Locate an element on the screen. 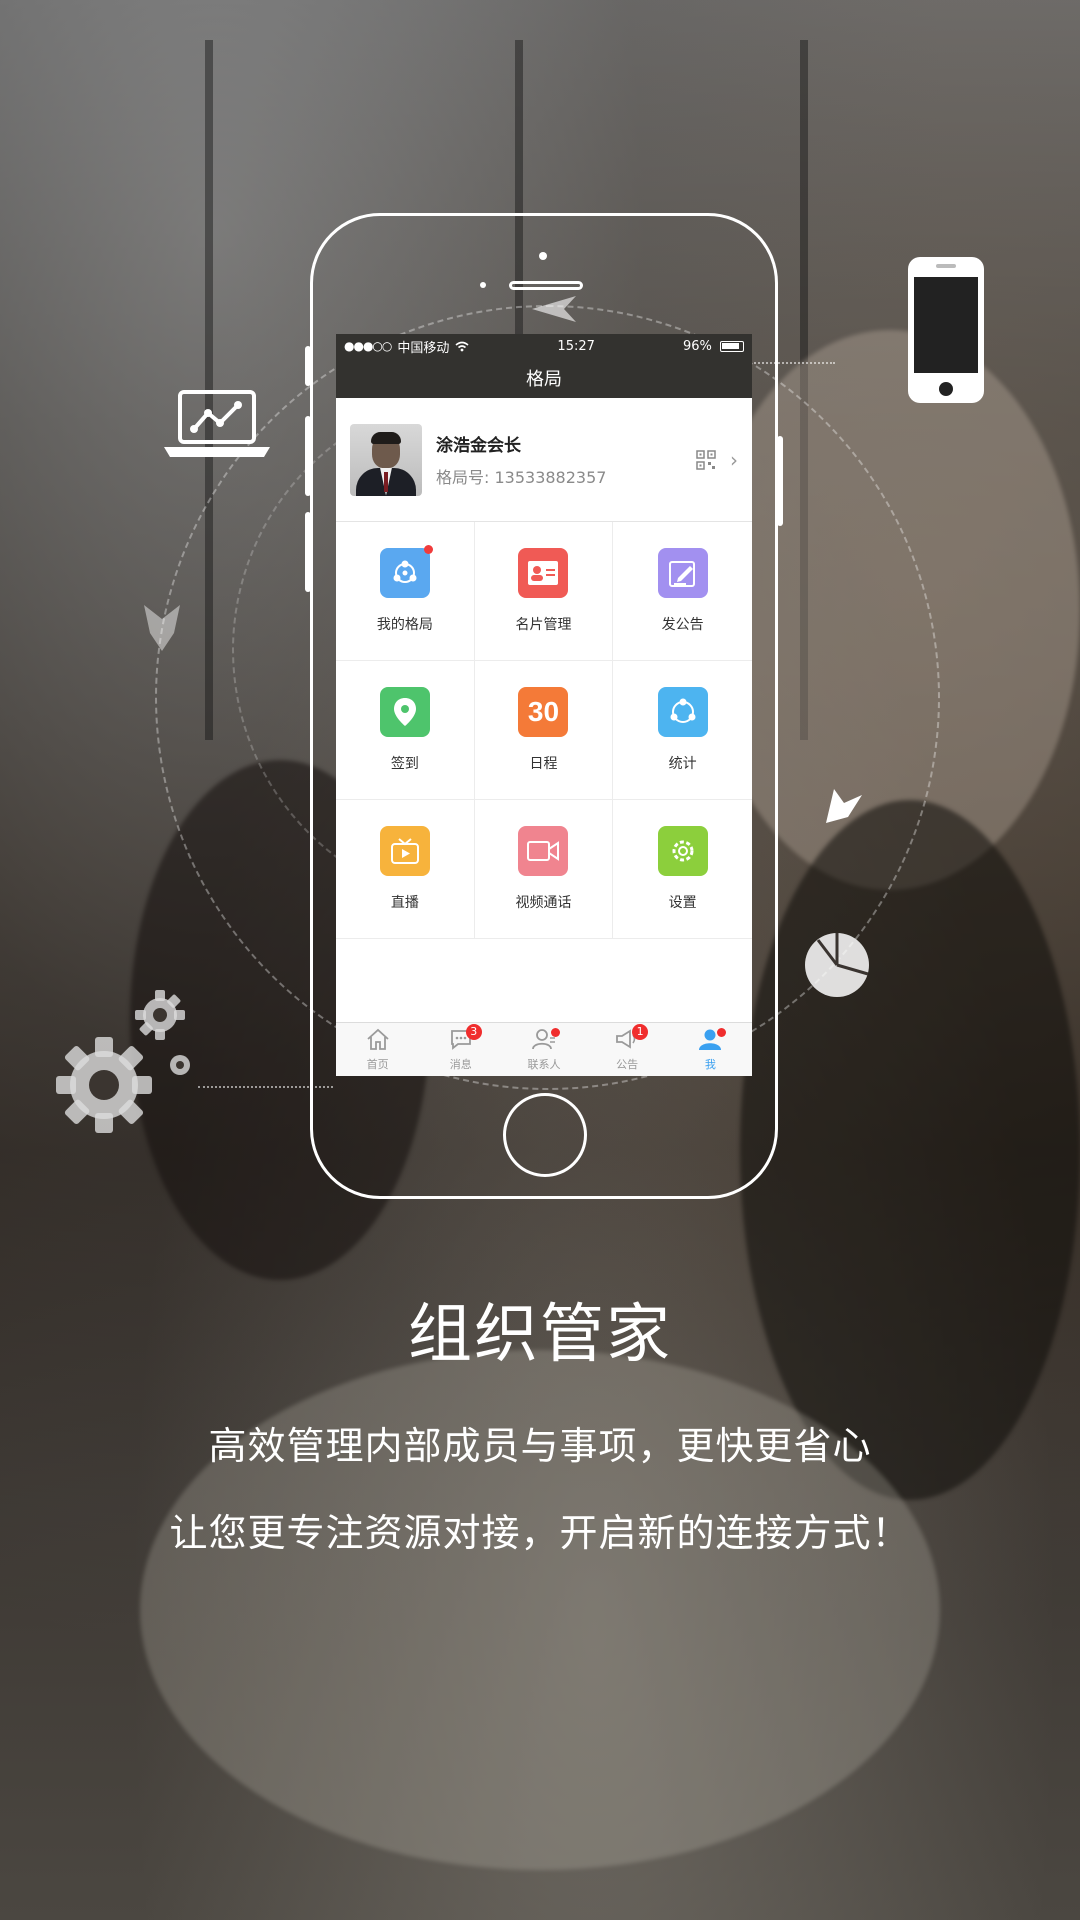  grid-item-4: 30 日程 is located at coordinates (544, 730).